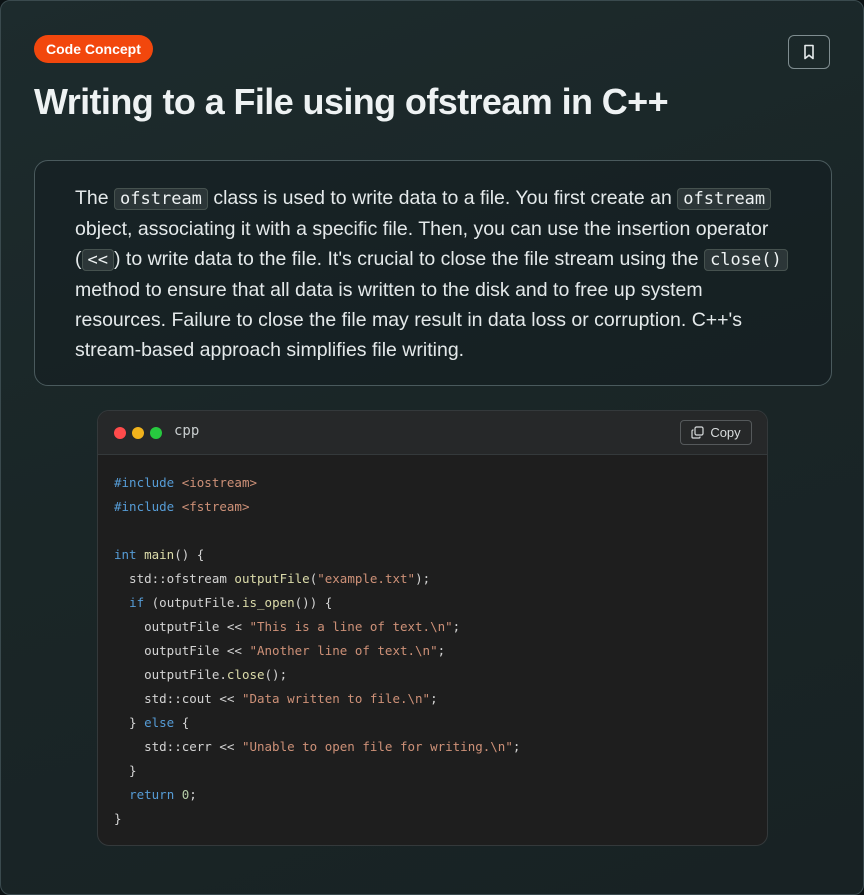 The height and width of the screenshot is (895, 864). Describe the element at coordinates (159, 554) in the screenshot. I see `code-token: main` at that location.